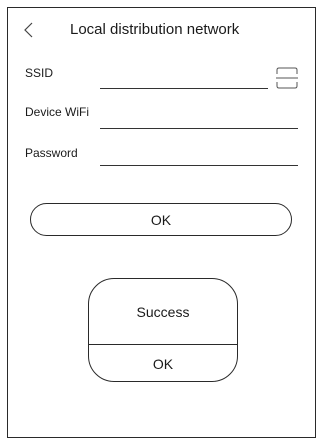  I want to click on ok-button: OK, so click(161, 219).